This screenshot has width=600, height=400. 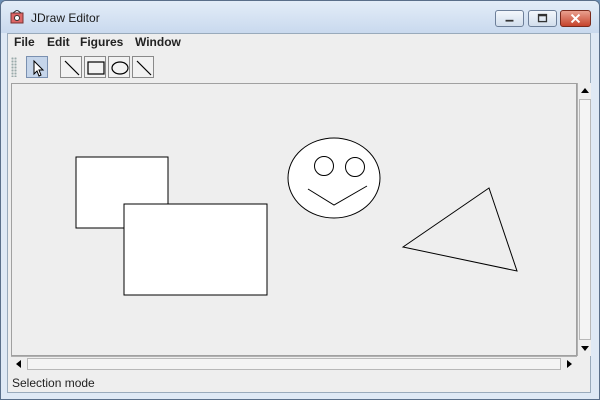 What do you see at coordinates (585, 91) in the screenshot?
I see `scroll-up-arrow-icon` at bounding box center [585, 91].